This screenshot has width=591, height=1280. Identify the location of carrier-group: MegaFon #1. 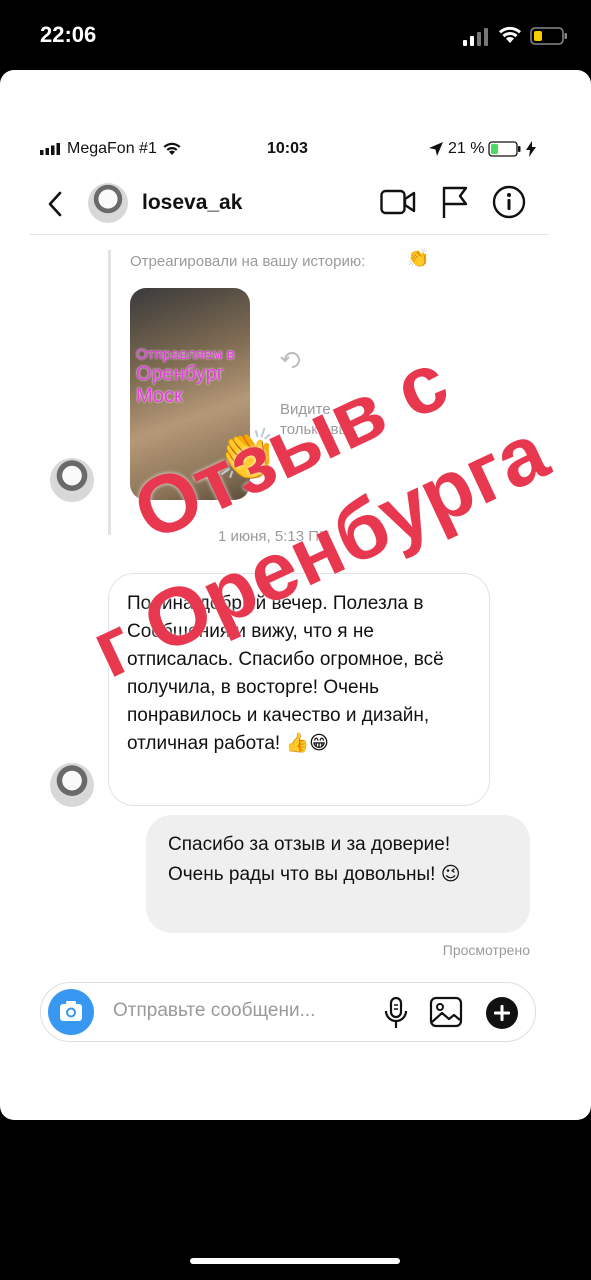
(111, 149).